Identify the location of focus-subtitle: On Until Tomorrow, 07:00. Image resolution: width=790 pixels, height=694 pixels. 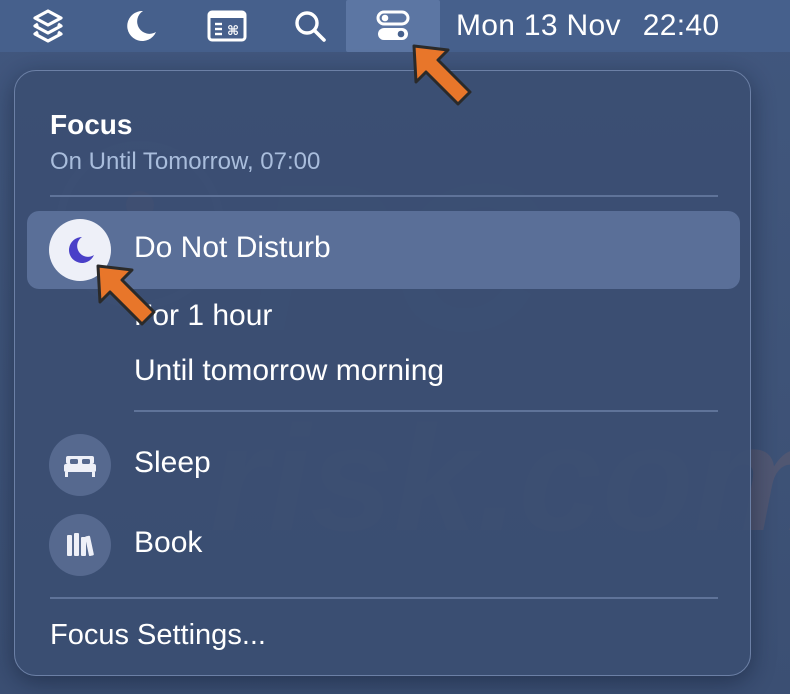
(185, 161).